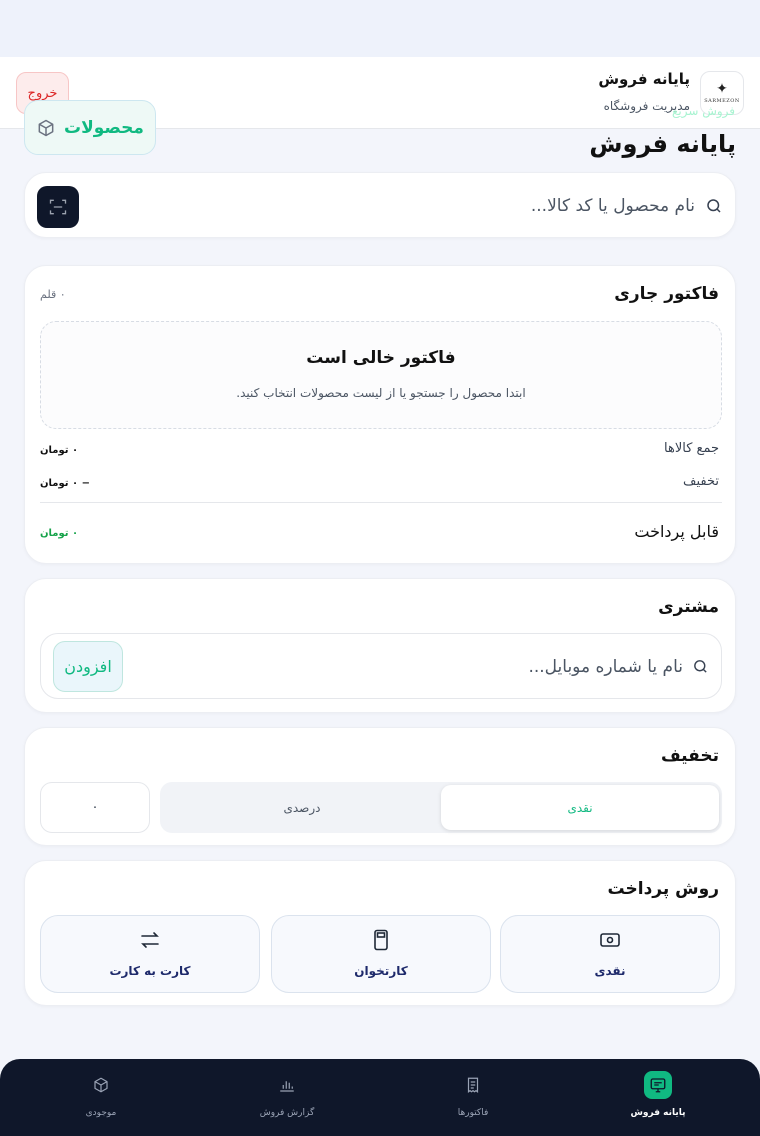 The height and width of the screenshot is (1136, 760). I want to click on quick-sale-hint: فروش سریع, so click(704, 111).